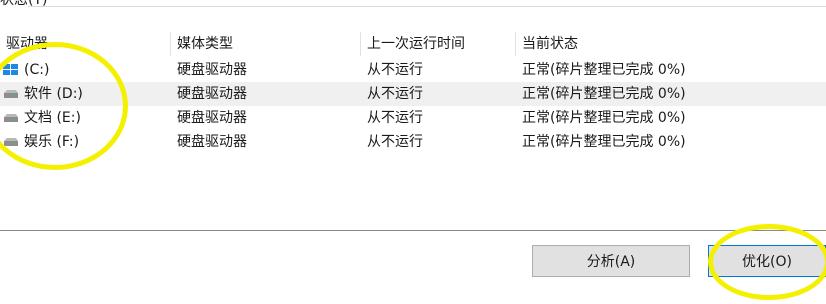 Image resolution: width=826 pixels, height=304 pixels. I want to click on drive-cell: 娱乐 (F:), so click(85, 142).